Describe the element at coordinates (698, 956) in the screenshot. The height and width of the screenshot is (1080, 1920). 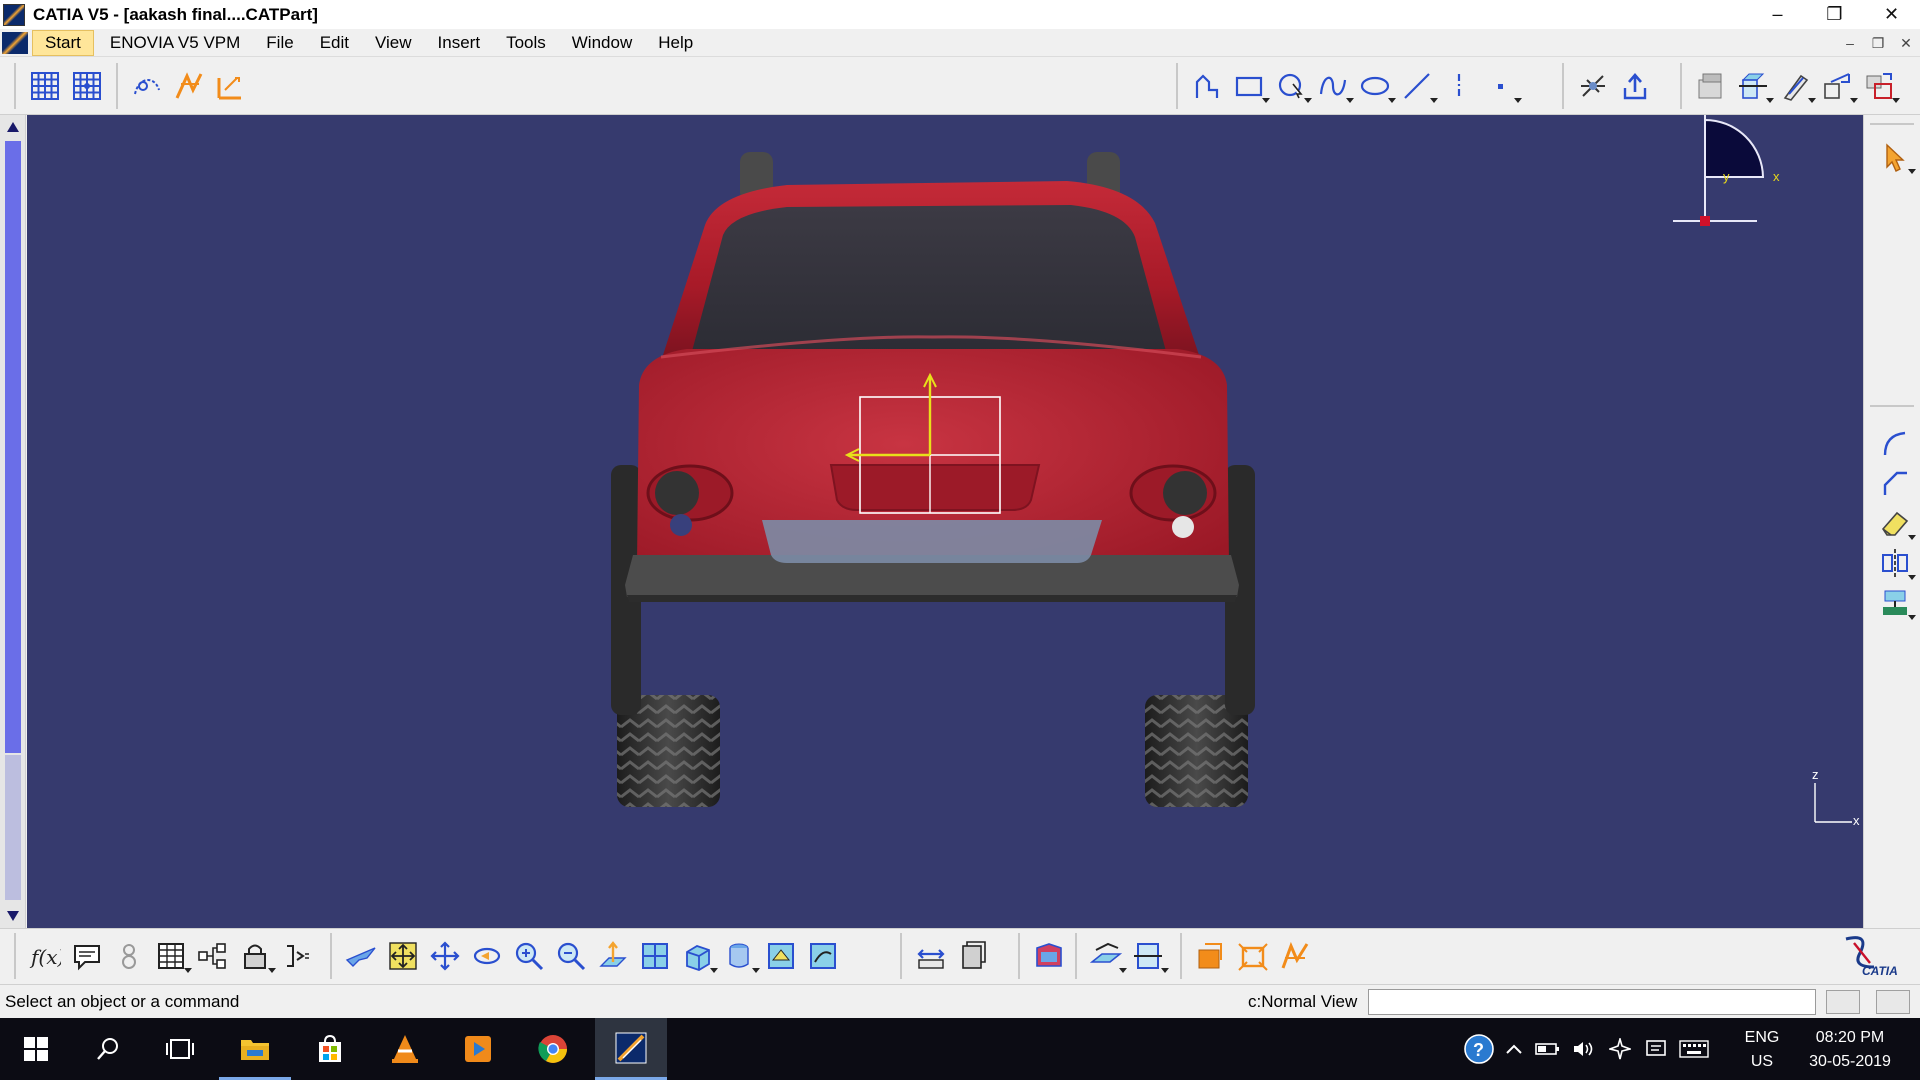
I see `isometric-view-icon` at that location.